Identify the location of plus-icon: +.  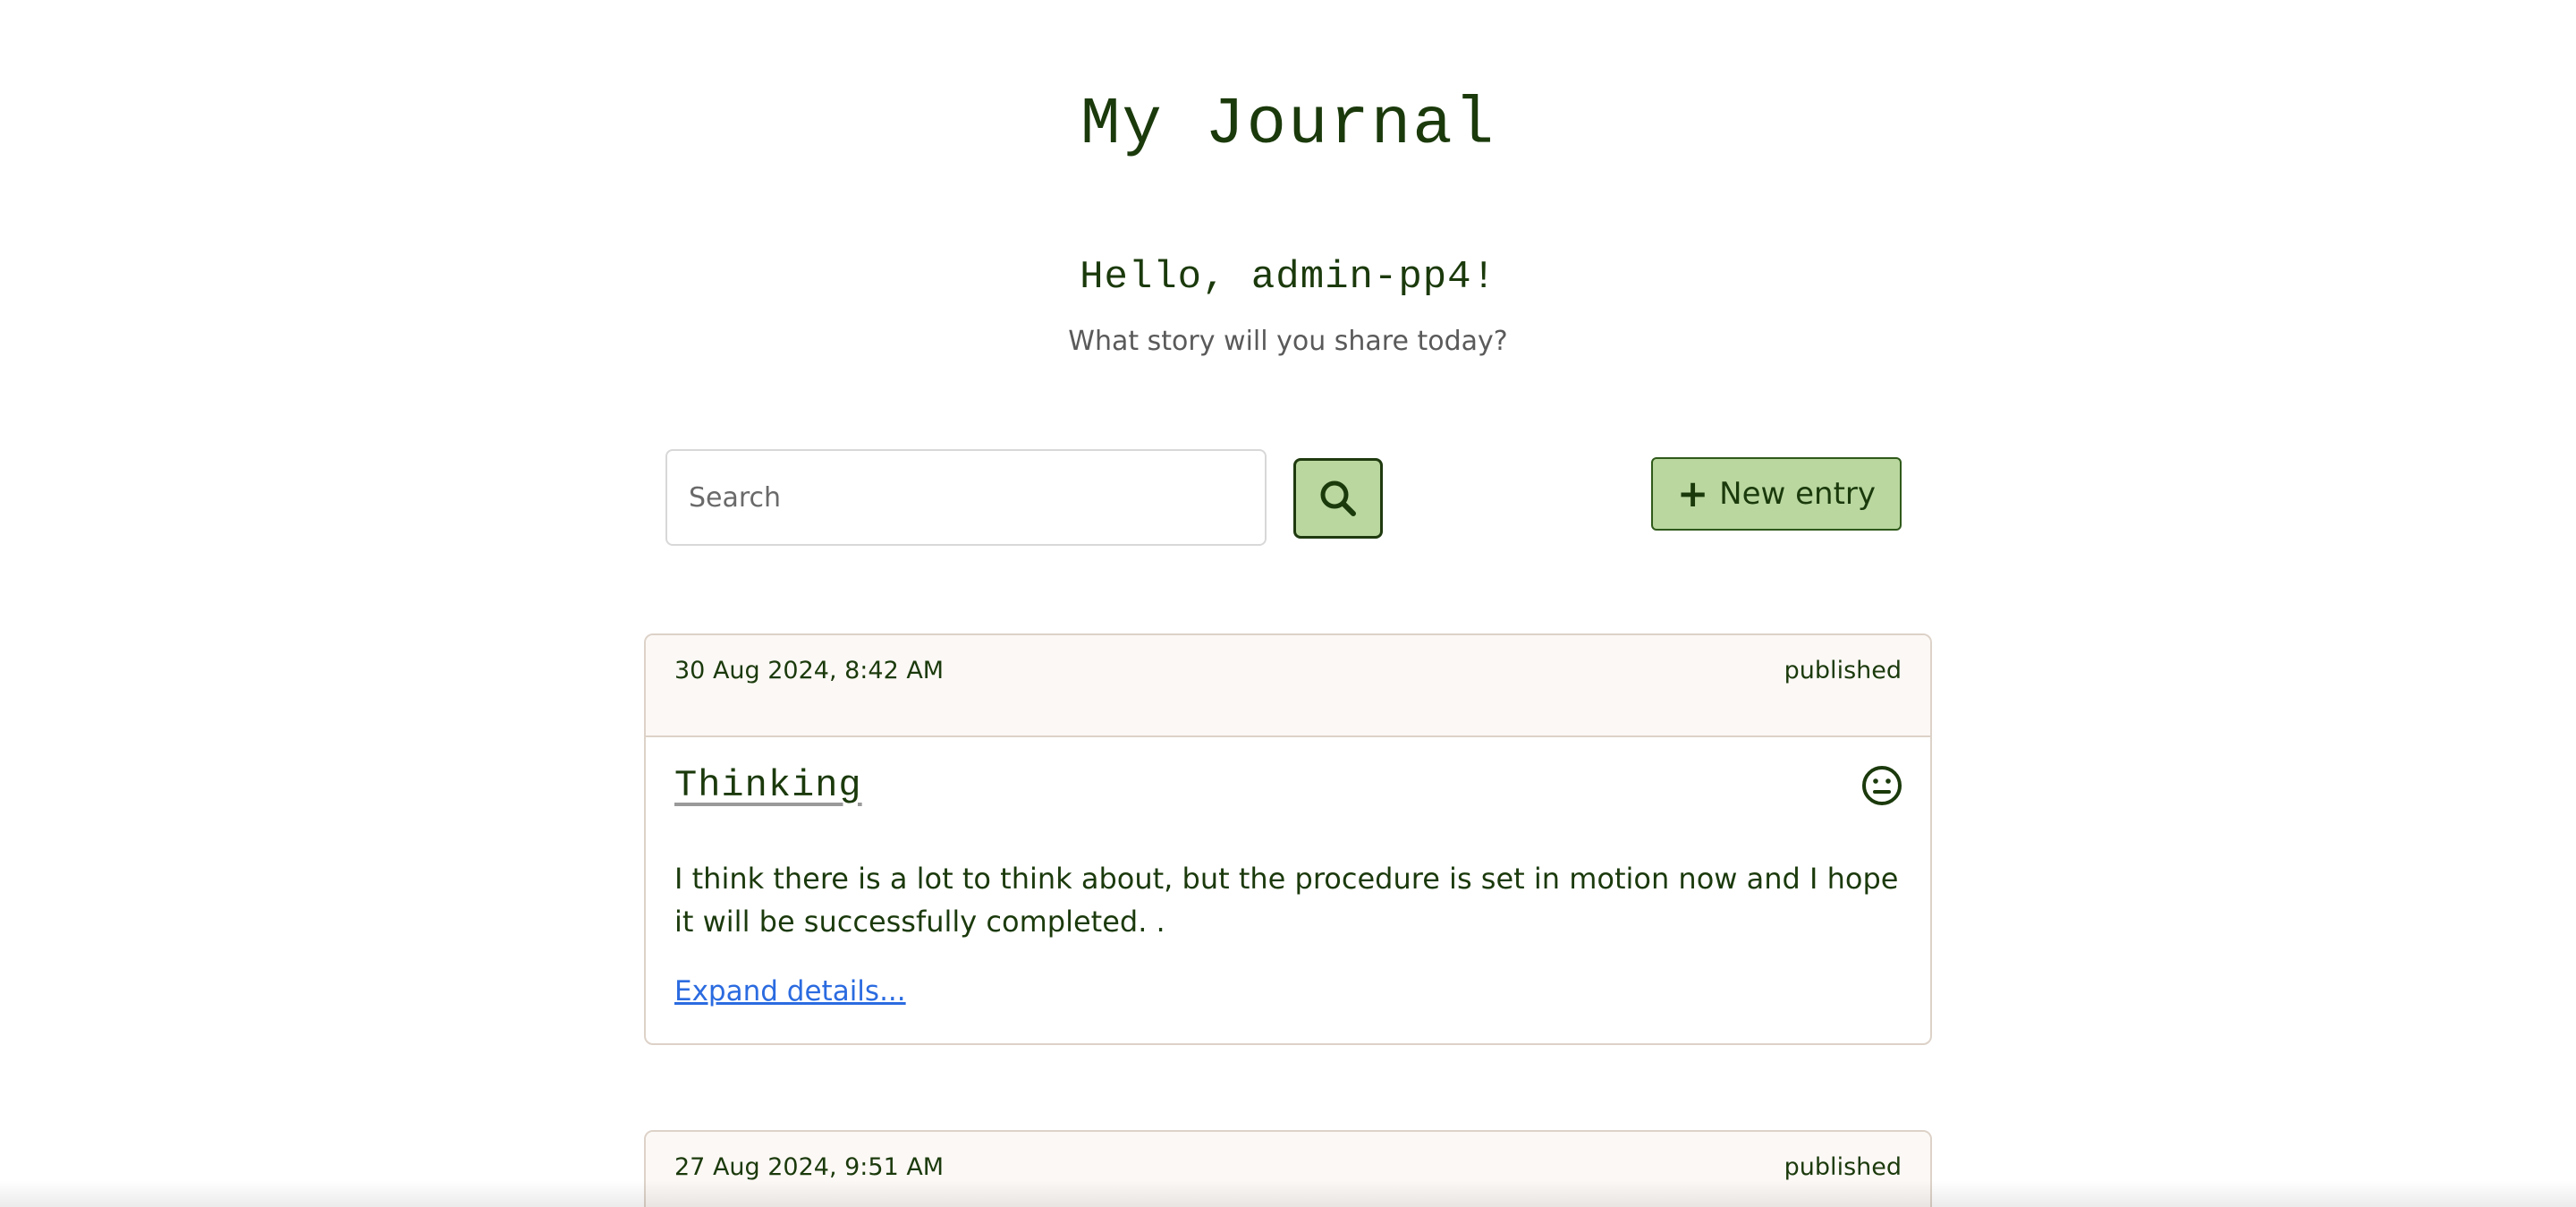
(1692, 494).